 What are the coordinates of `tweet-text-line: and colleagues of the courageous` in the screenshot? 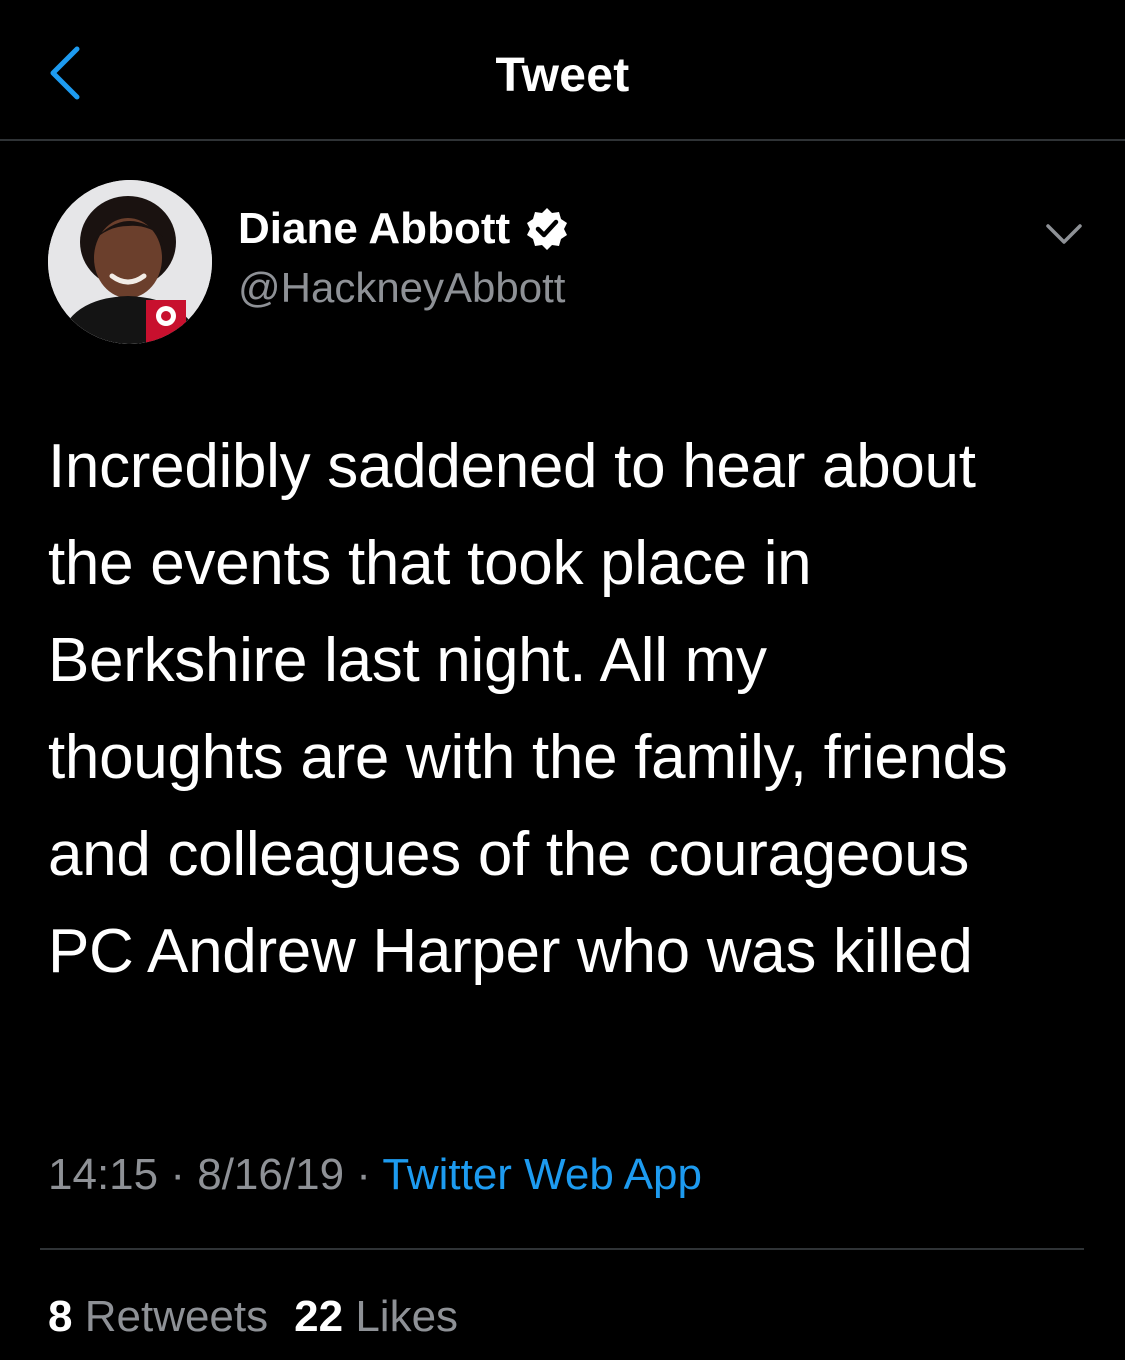 It's located at (509, 854).